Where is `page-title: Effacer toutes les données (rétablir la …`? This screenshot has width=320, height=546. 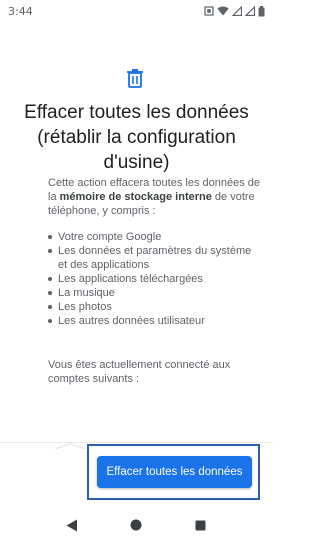
page-title: Effacer toutes les données (rétablir la … is located at coordinates (136, 137).